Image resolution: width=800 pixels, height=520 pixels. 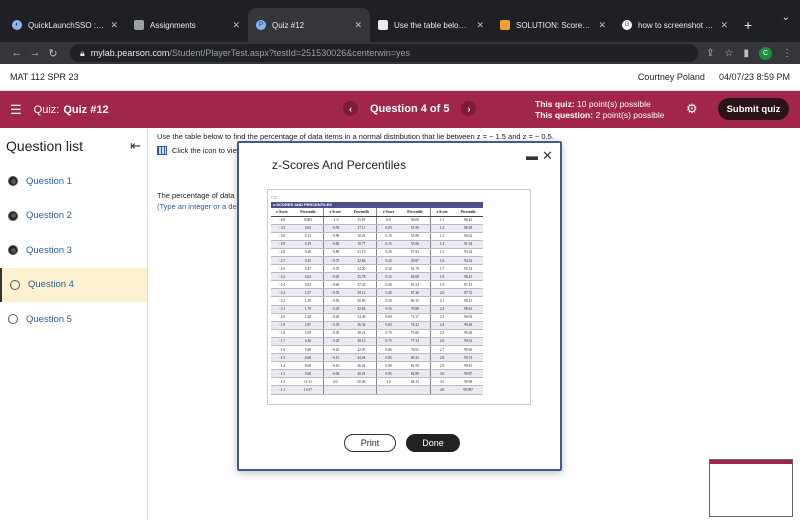 What do you see at coordinates (73, 216) in the screenshot?
I see `question-list-item-2: Question 2` at bounding box center [73, 216].